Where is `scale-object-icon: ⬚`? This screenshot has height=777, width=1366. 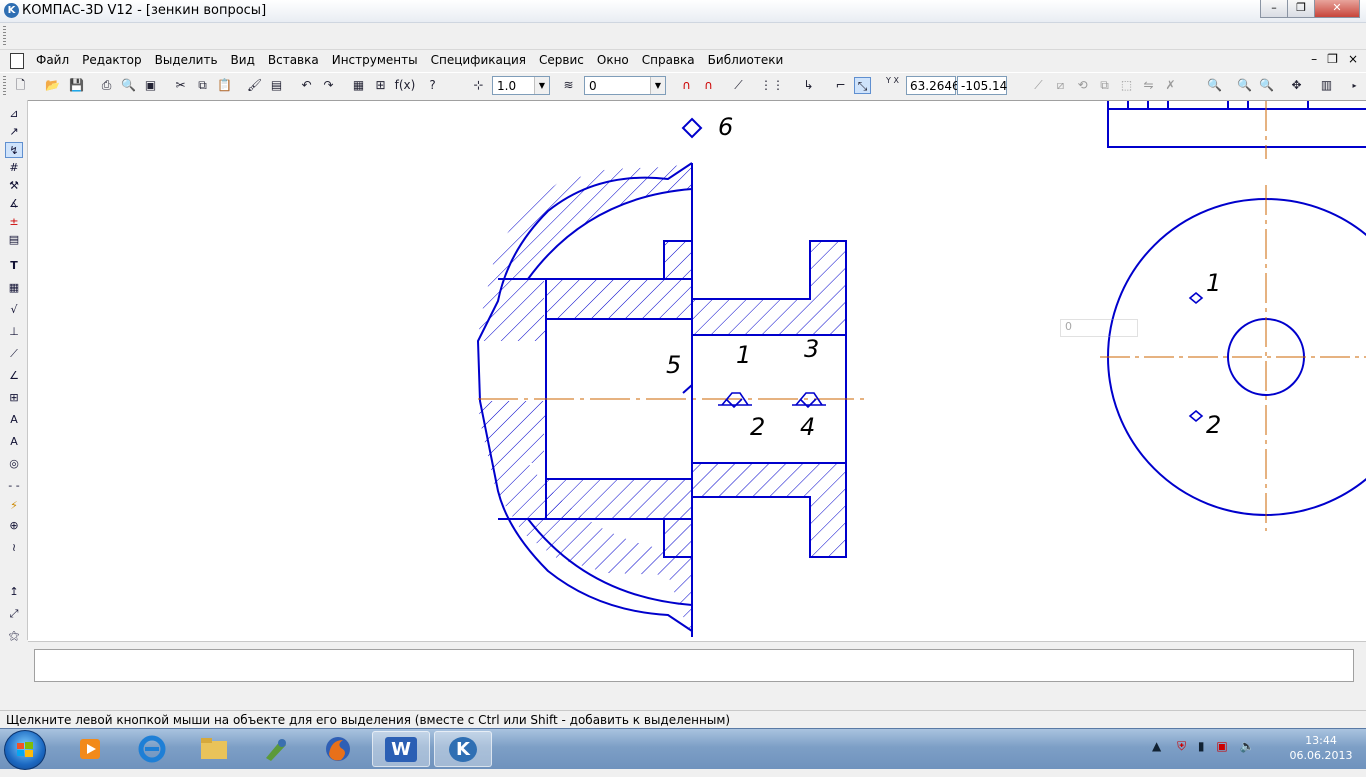
scale-object-icon: ⬚ is located at coordinates (1126, 85).